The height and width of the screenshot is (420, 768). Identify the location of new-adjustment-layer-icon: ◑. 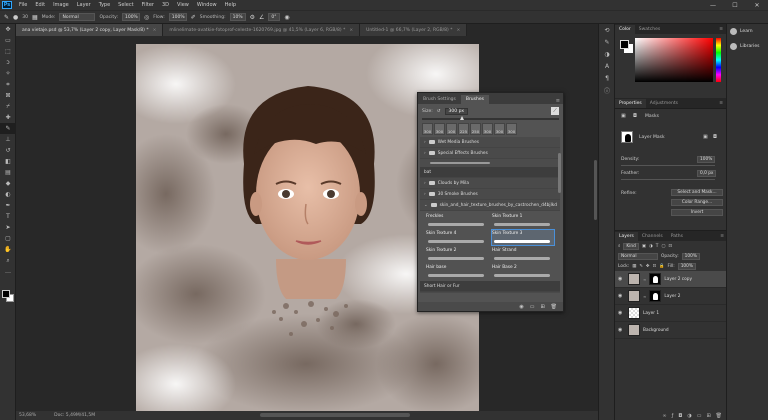
(689, 416).